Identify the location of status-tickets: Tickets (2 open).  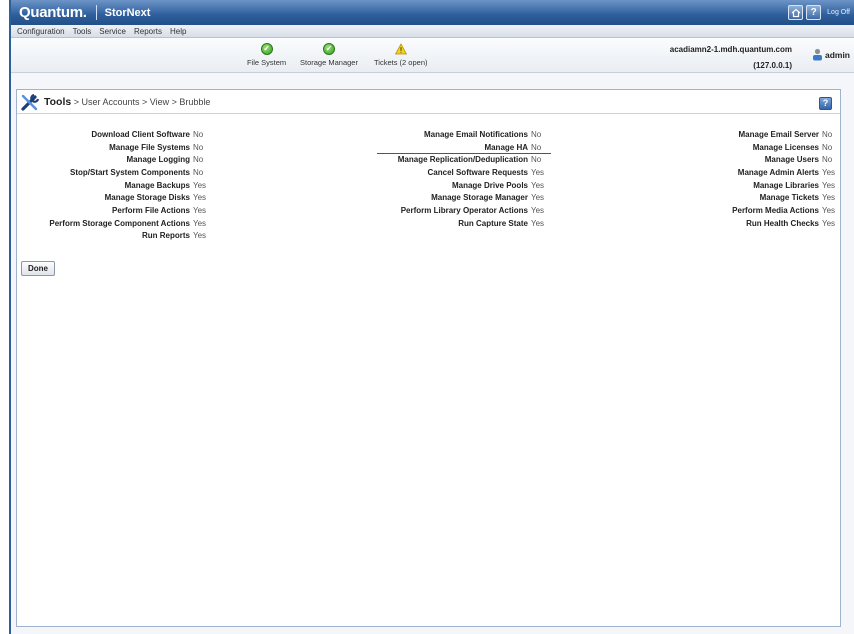
(401, 55).